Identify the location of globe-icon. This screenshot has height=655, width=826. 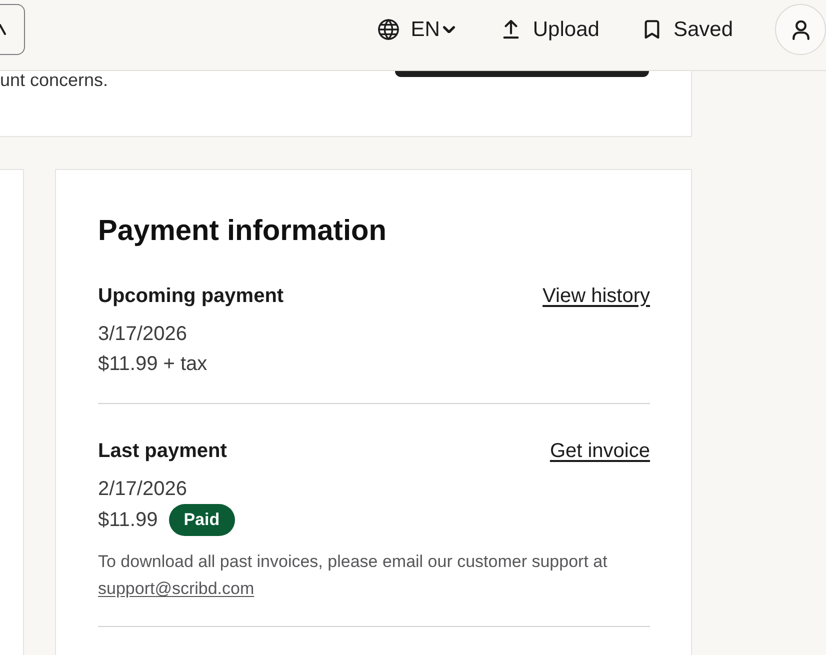
(388, 29).